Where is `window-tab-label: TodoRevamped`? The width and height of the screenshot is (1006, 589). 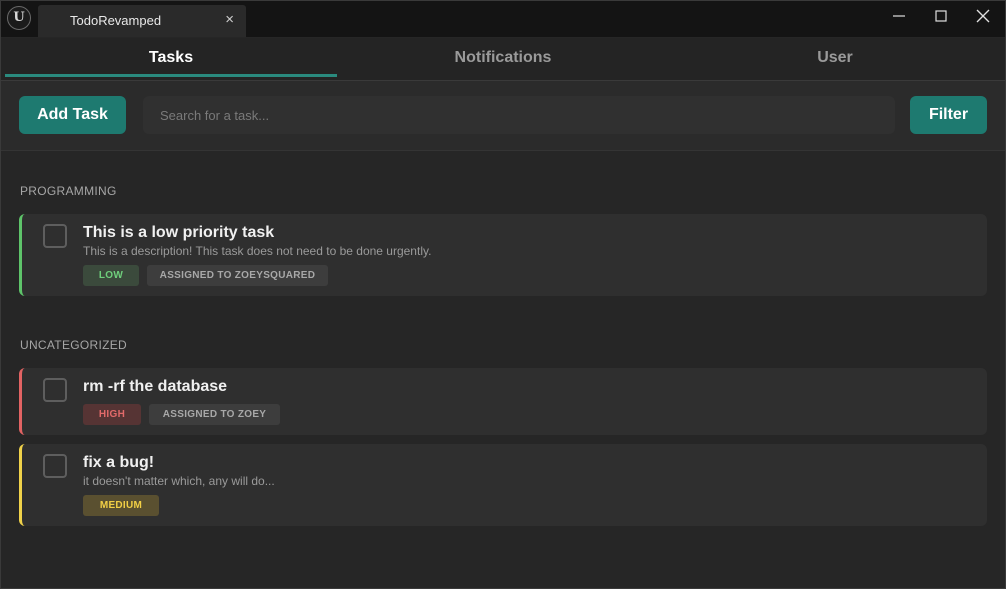
window-tab-label: TodoRevamped is located at coordinates (116, 20).